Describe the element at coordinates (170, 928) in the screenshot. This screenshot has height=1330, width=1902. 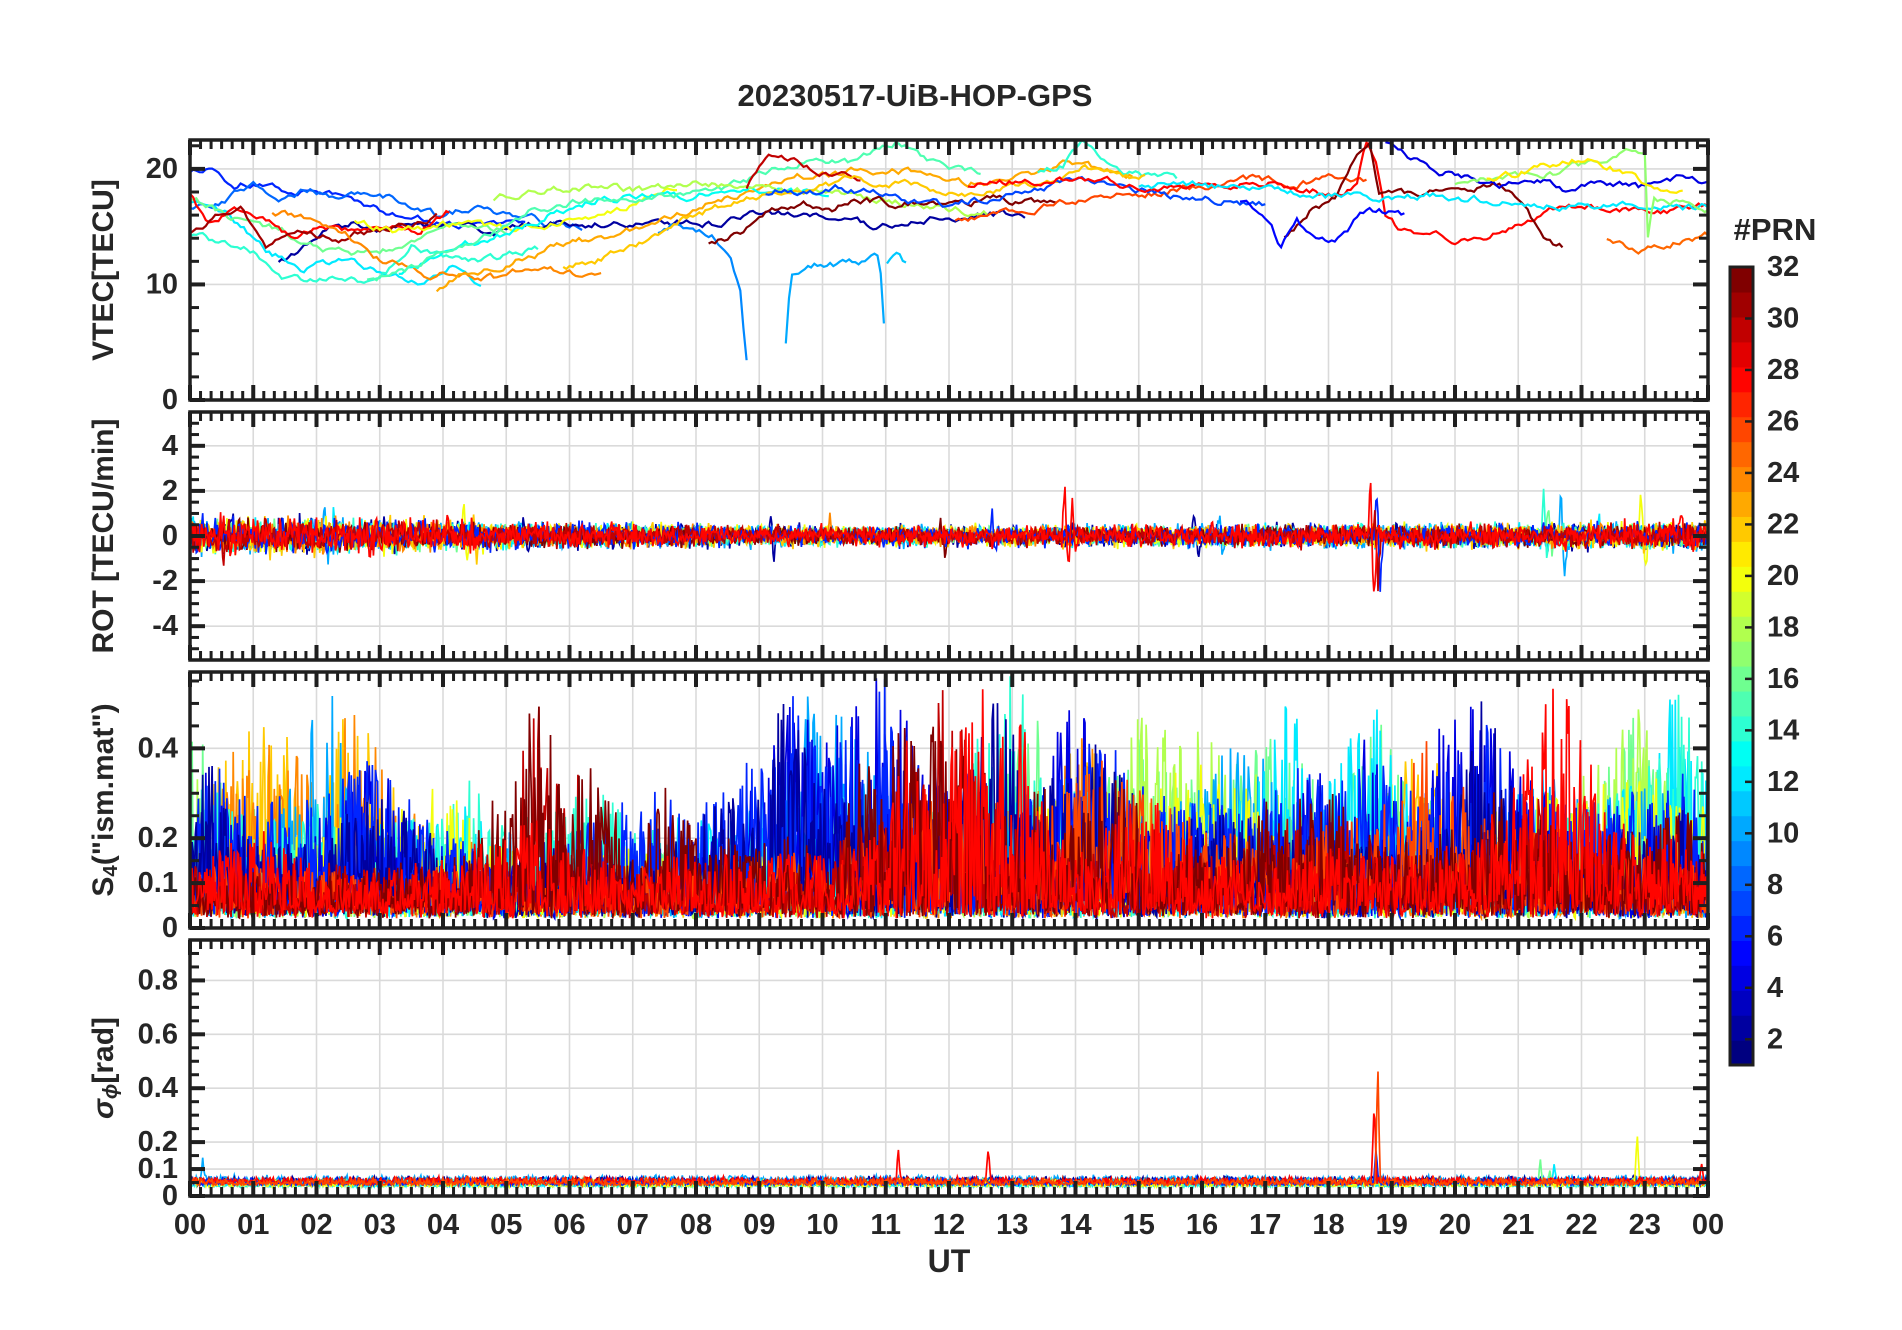
I see `y-tick-label-s4: 0` at that location.